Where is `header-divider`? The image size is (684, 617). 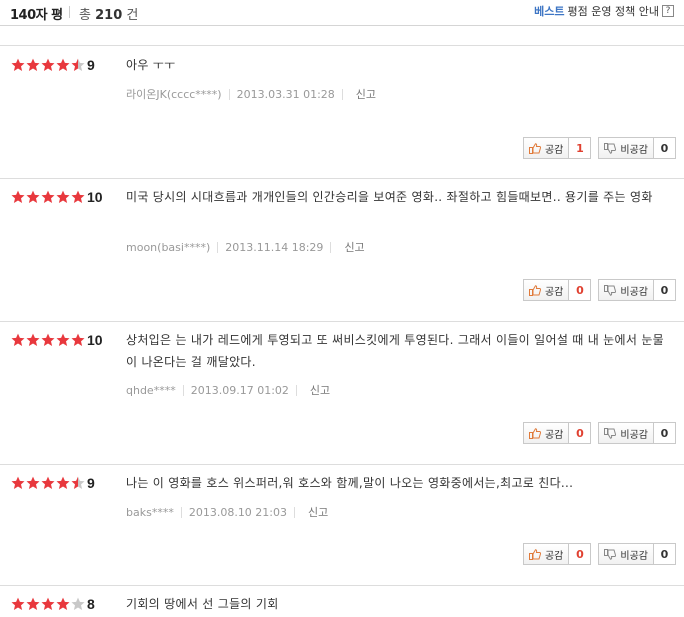 header-divider is located at coordinates (69, 12).